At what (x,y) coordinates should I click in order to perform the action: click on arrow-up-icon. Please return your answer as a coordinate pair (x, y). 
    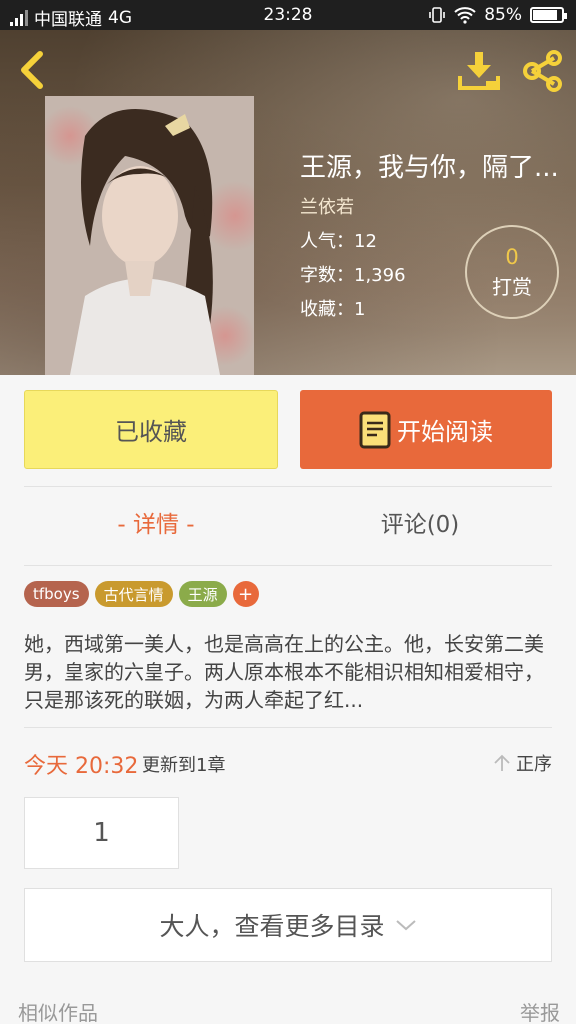
    Looking at the image, I should click on (502, 762).